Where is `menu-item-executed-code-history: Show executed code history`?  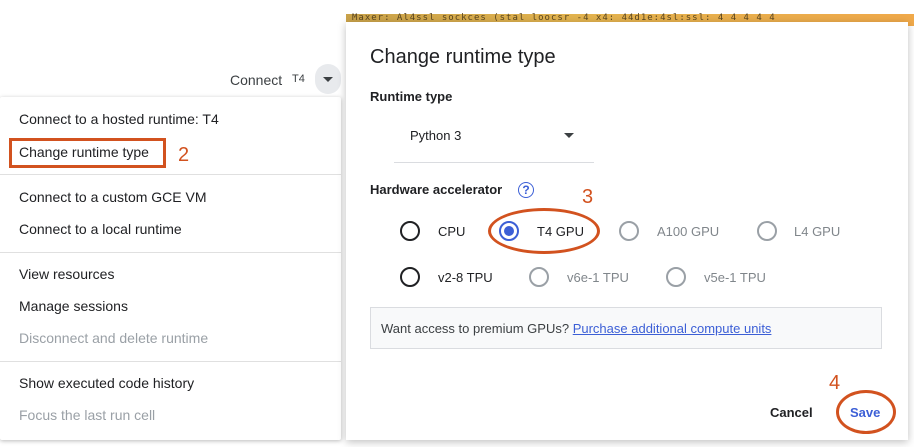 menu-item-executed-code-history: Show executed code history is located at coordinates (106, 383).